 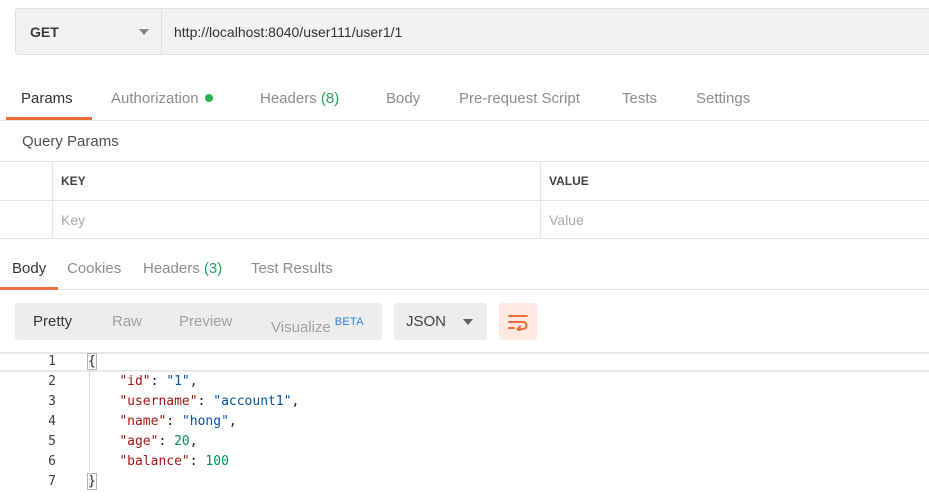 I want to click on method-select: GET, so click(x=89, y=31).